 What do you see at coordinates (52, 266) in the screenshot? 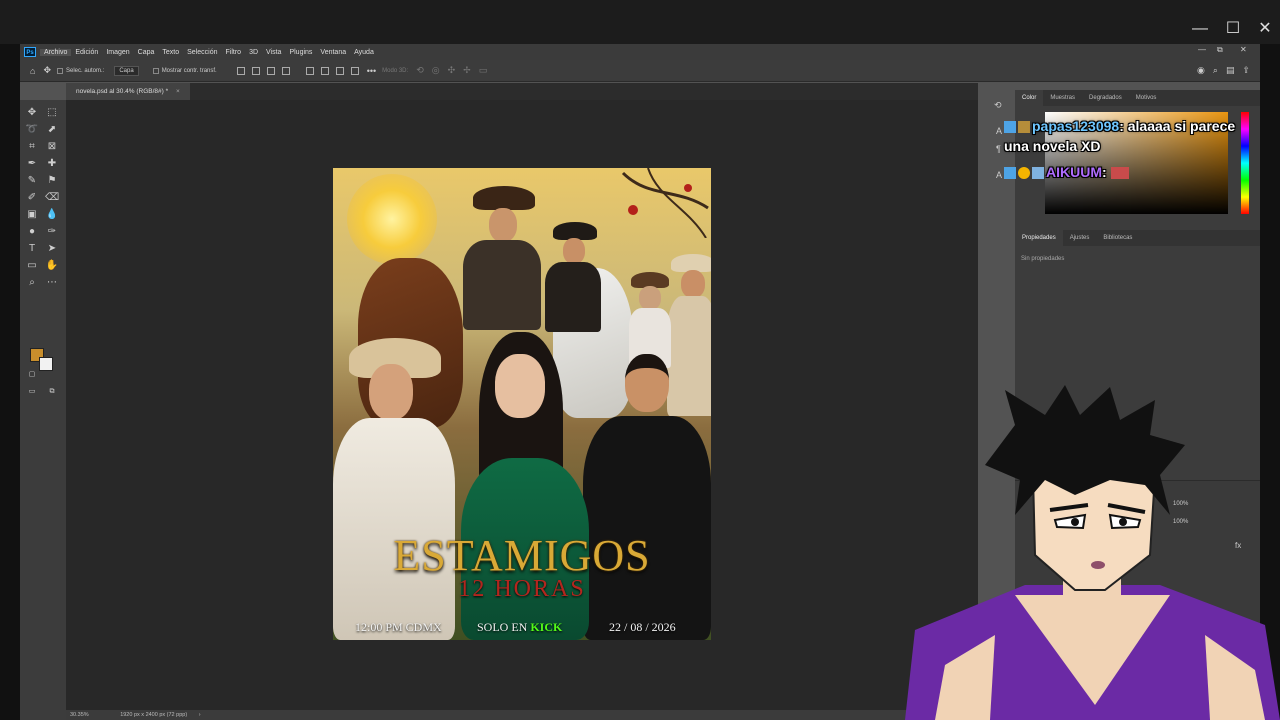
I see `hand-tool-icon: ✋` at bounding box center [52, 266].